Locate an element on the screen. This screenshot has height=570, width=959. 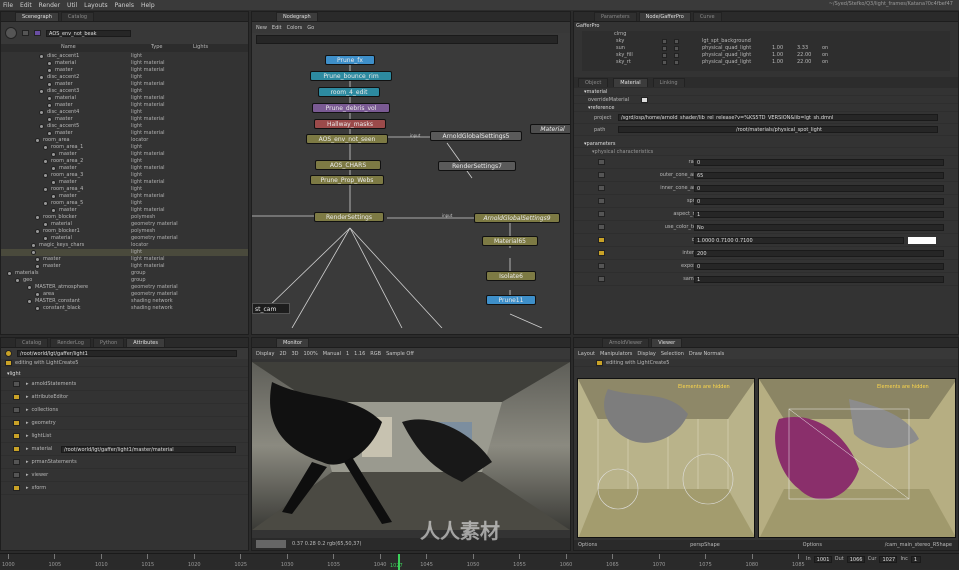
attribute-group: ▸ prmanStatements is located at coordinates (124, 462).